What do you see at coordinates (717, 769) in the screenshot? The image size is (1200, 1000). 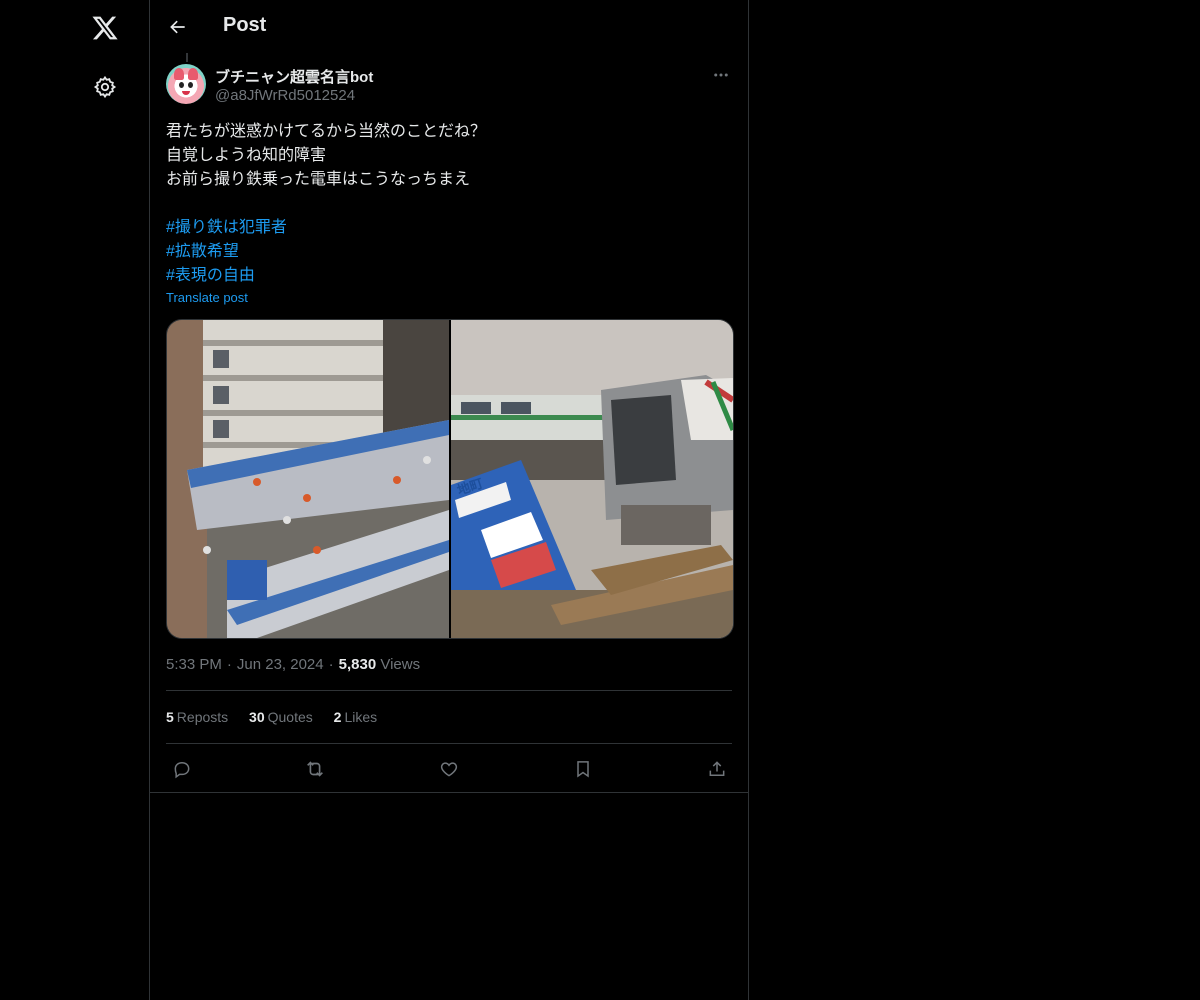 I see `share-icon` at bounding box center [717, 769].